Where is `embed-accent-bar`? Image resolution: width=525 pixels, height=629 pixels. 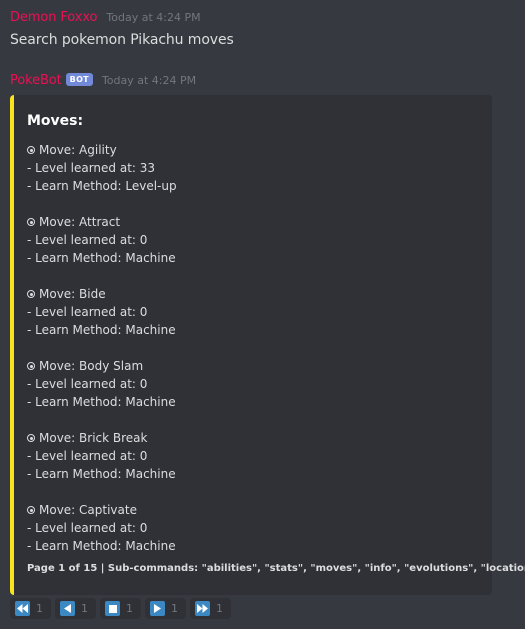 embed-accent-bar is located at coordinates (12, 345).